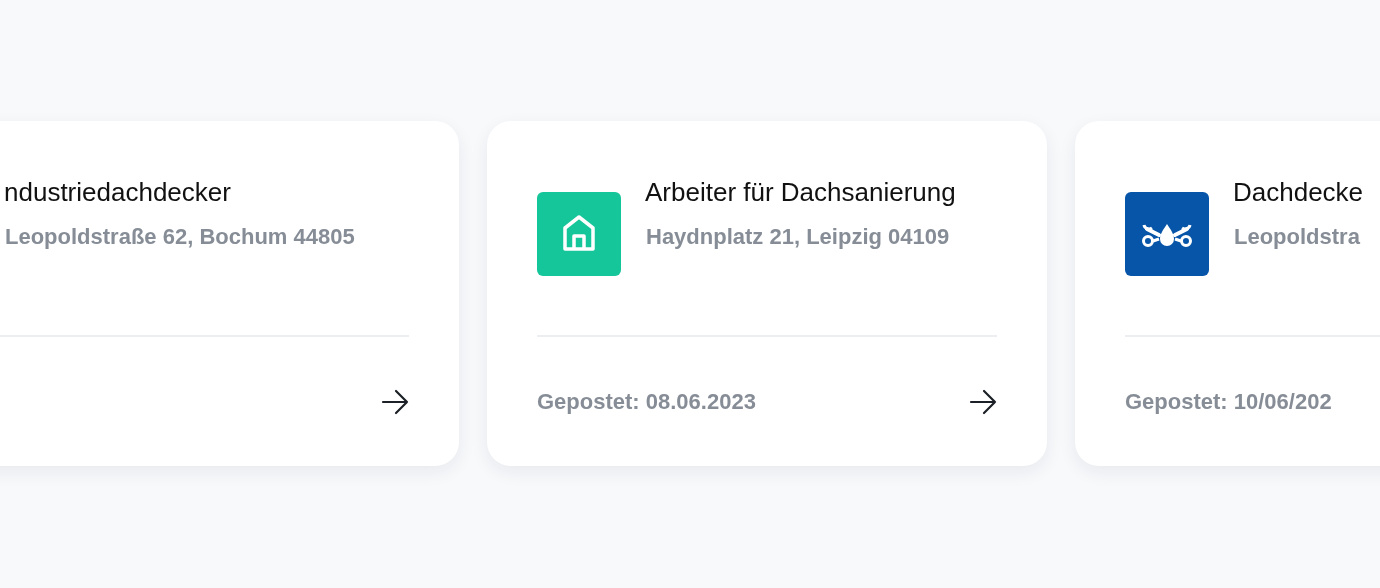 This screenshot has height=588, width=1380. I want to click on job-title: Dachdecke, so click(1298, 192).